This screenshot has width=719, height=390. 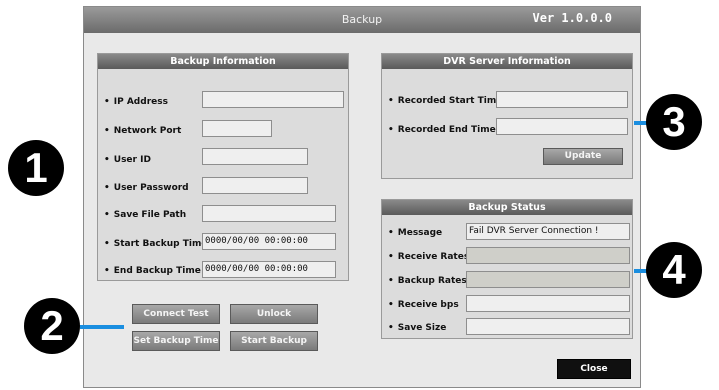 What do you see at coordinates (442, 130) in the screenshot?
I see `recorded-end-time-label: Recorded End Time` at bounding box center [442, 130].